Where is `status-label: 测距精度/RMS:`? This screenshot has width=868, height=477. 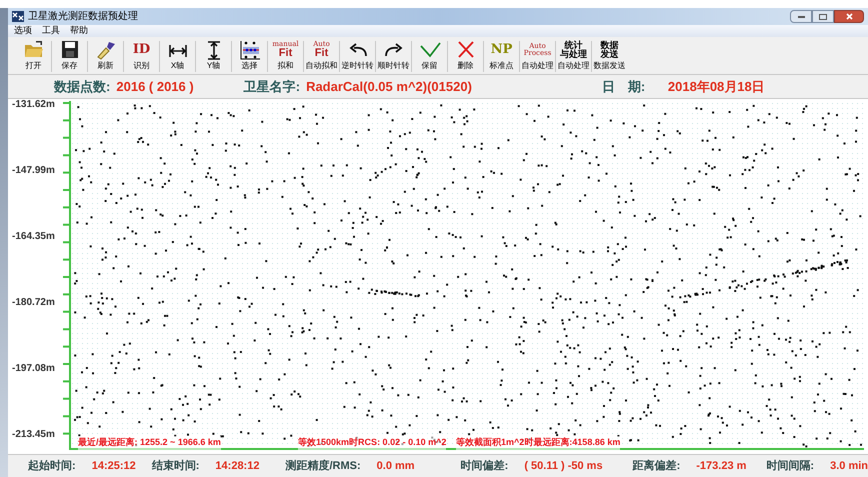 status-label: 测距精度/RMS: is located at coordinates (323, 466).